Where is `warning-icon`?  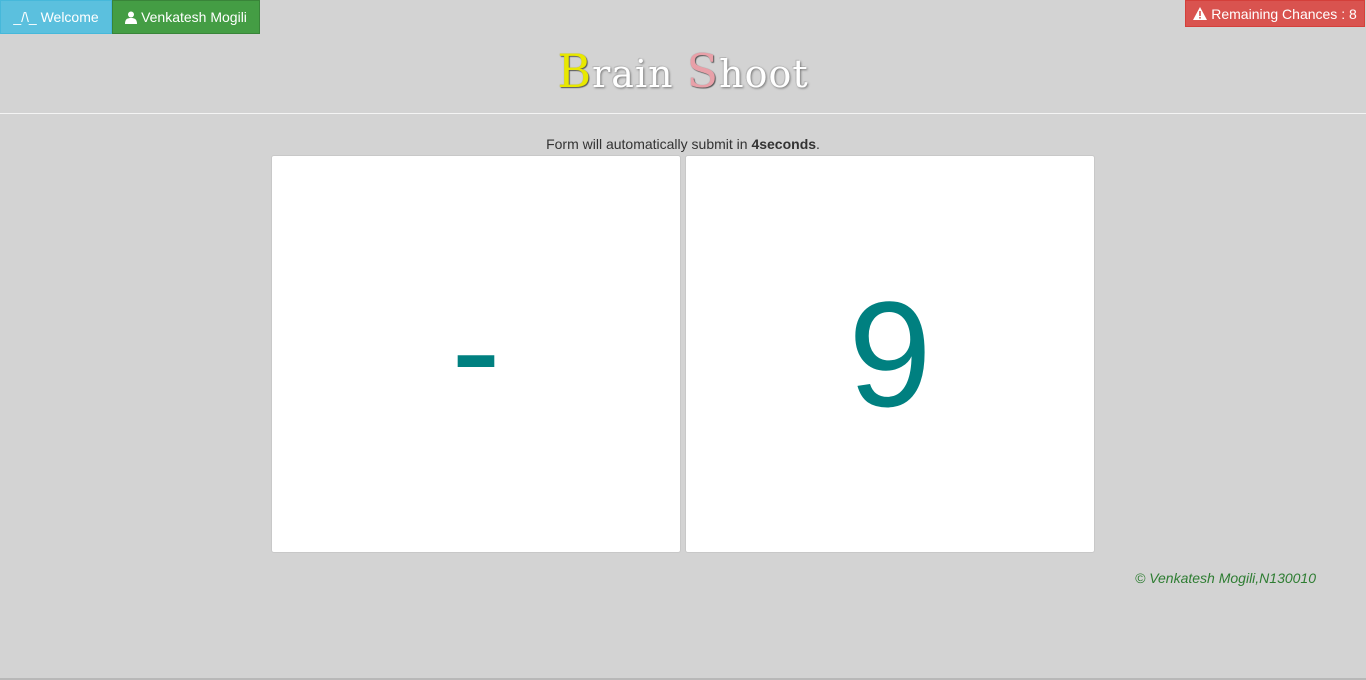
warning-icon is located at coordinates (1200, 13).